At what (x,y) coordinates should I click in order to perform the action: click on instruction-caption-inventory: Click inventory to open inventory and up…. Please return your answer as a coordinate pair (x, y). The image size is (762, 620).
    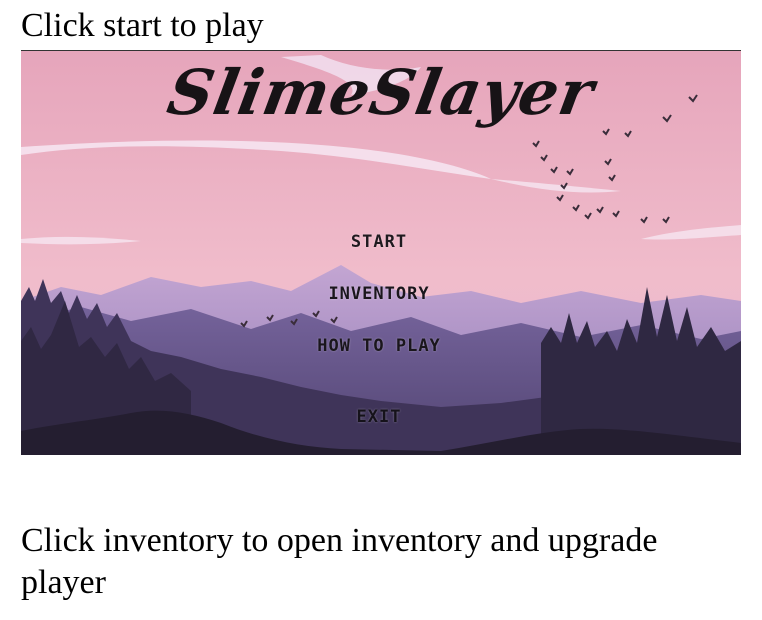
    Looking at the image, I should click on (339, 561).